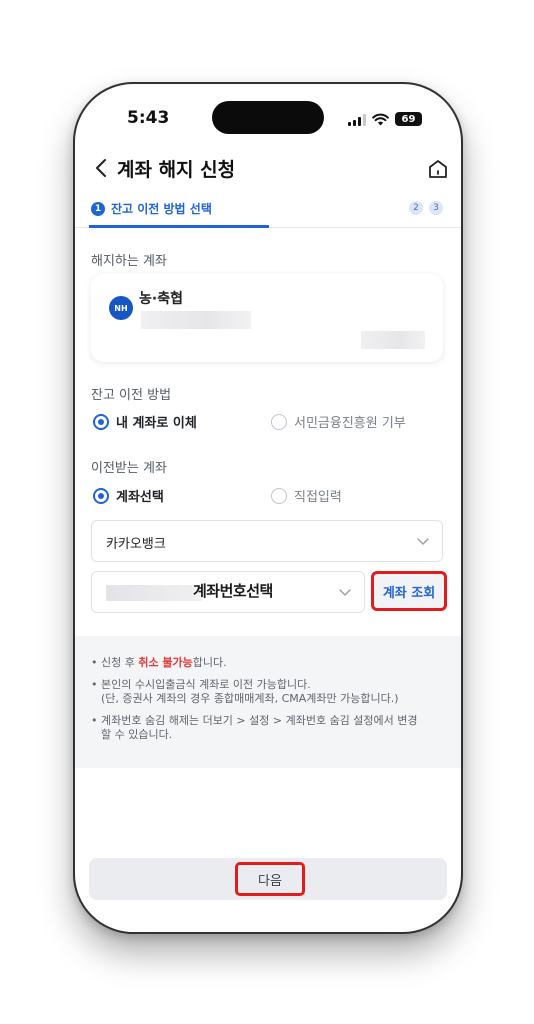  Describe the element at coordinates (268, 212) in the screenshot. I see `step-indicator: 1 잔고 이전 방법 선택 2 3` at that location.